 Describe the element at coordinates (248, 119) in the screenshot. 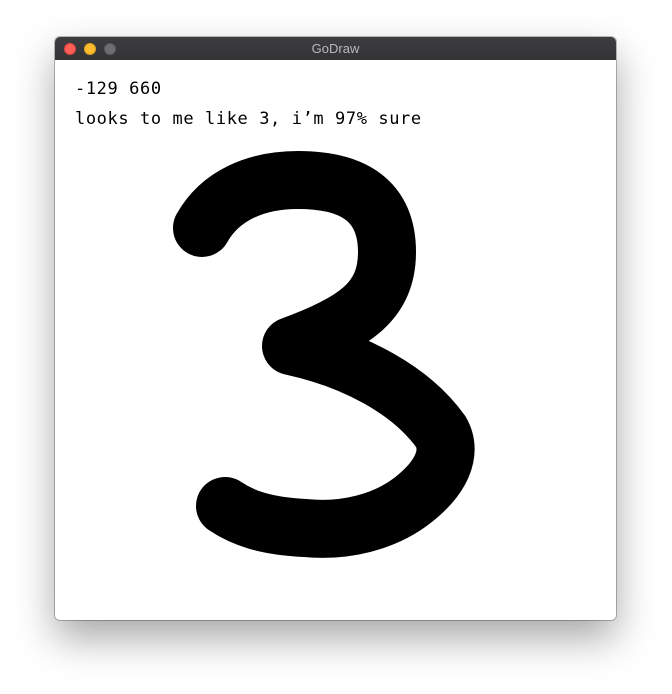

I see `prediction-text: looks to me like 3, i’m 97% sure` at that location.